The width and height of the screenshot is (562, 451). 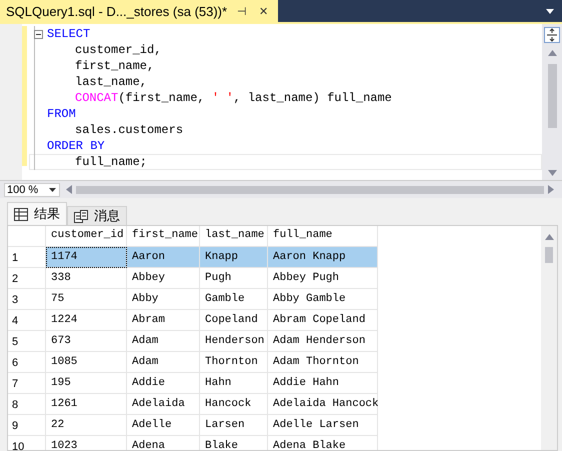 What do you see at coordinates (21, 214) in the screenshot?
I see `grid-icon` at bounding box center [21, 214].